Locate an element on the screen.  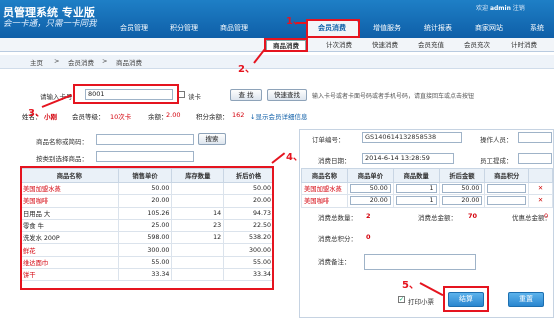
quick-find-button: 快速查找 is located at coordinates (287, 95).